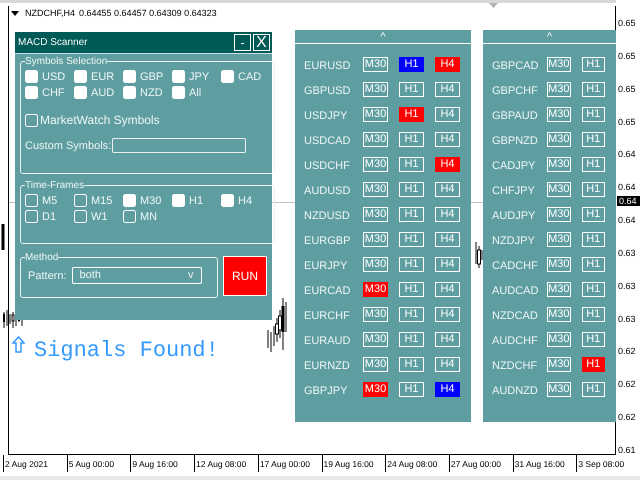 The height and width of the screenshot is (480, 640). I want to click on date-label: 9 Aug 16:00, so click(162, 463).